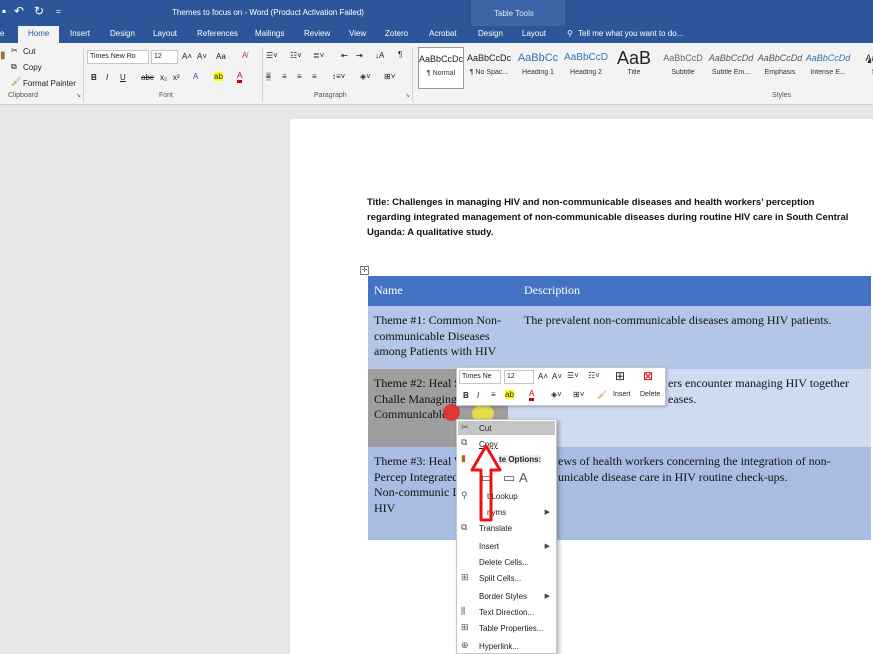  Describe the element at coordinates (519, 377) in the screenshot. I see `mini-size-input: 12` at that location.